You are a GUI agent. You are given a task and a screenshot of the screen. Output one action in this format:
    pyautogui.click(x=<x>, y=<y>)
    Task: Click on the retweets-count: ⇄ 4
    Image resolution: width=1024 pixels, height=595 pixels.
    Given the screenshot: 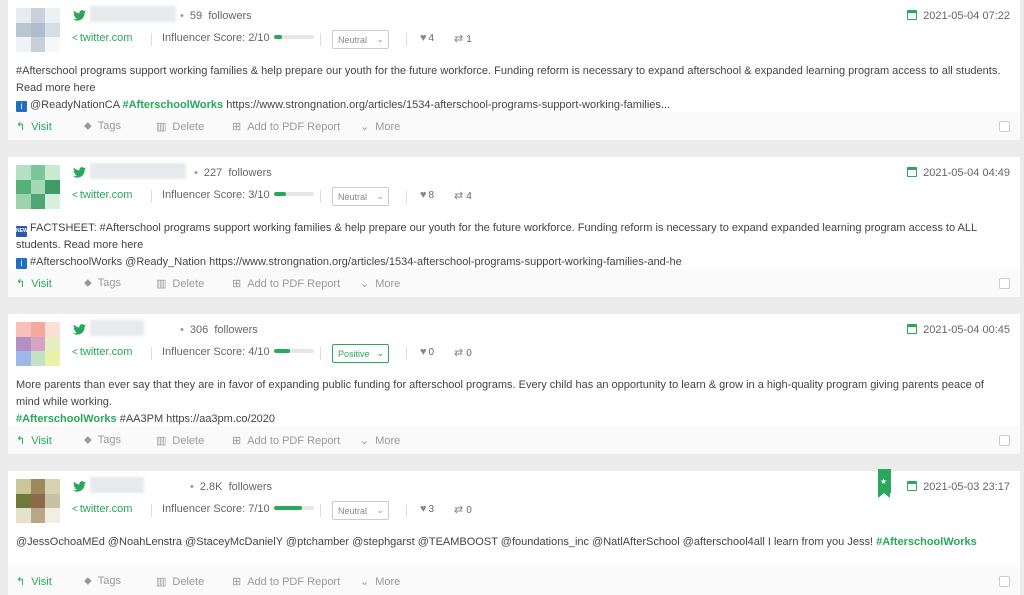 What is the action you would take?
    pyautogui.click(x=463, y=196)
    